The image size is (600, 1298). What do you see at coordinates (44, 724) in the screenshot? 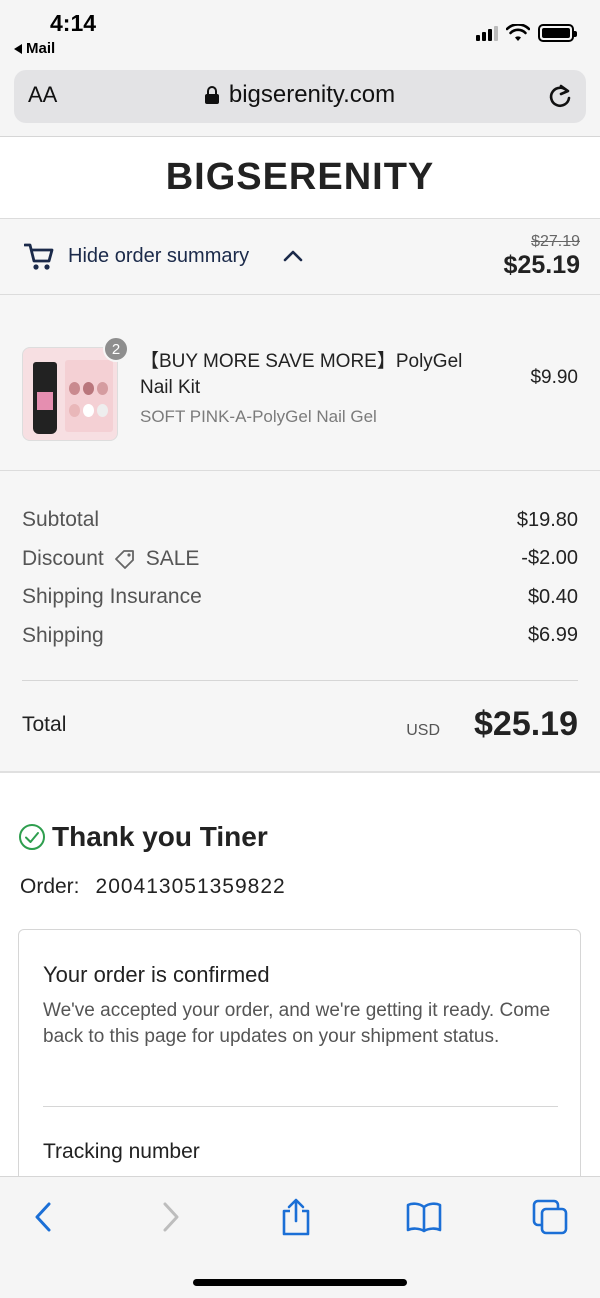
I see `total-label: Total` at bounding box center [44, 724].